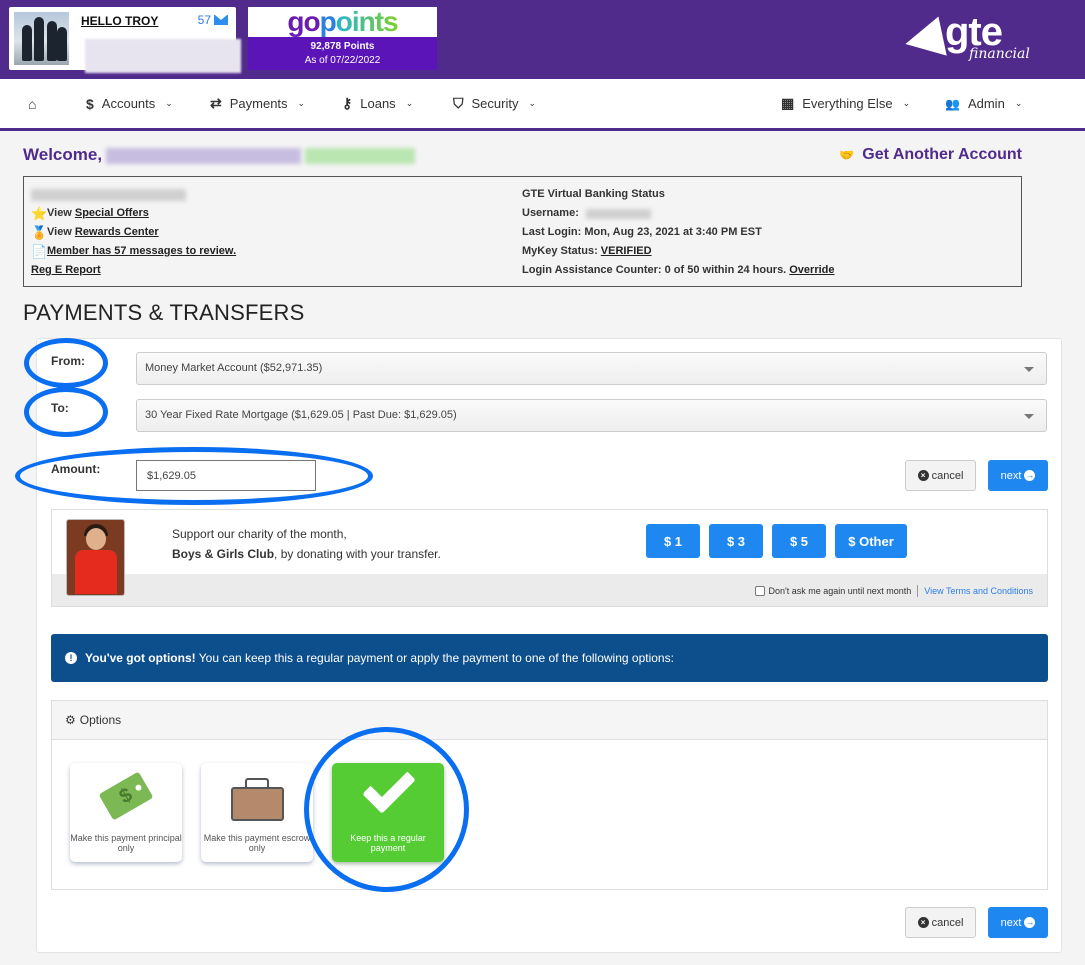 The height and width of the screenshot is (965, 1085). Describe the element at coordinates (39, 232) in the screenshot. I see `rewards-medal-icon: 🏅` at that location.